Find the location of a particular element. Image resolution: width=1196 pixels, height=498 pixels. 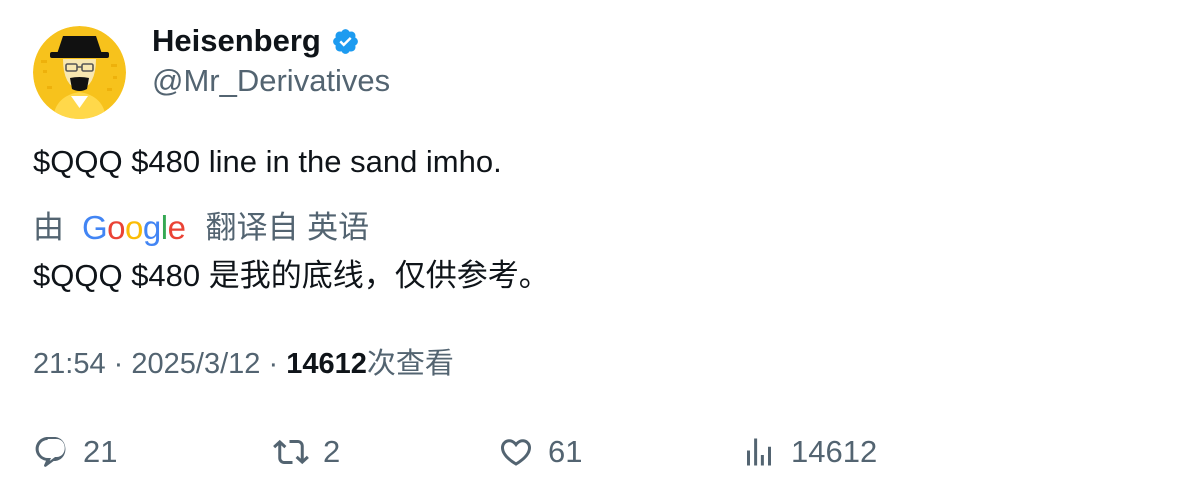

retweet-button: 2 is located at coordinates (306, 452).